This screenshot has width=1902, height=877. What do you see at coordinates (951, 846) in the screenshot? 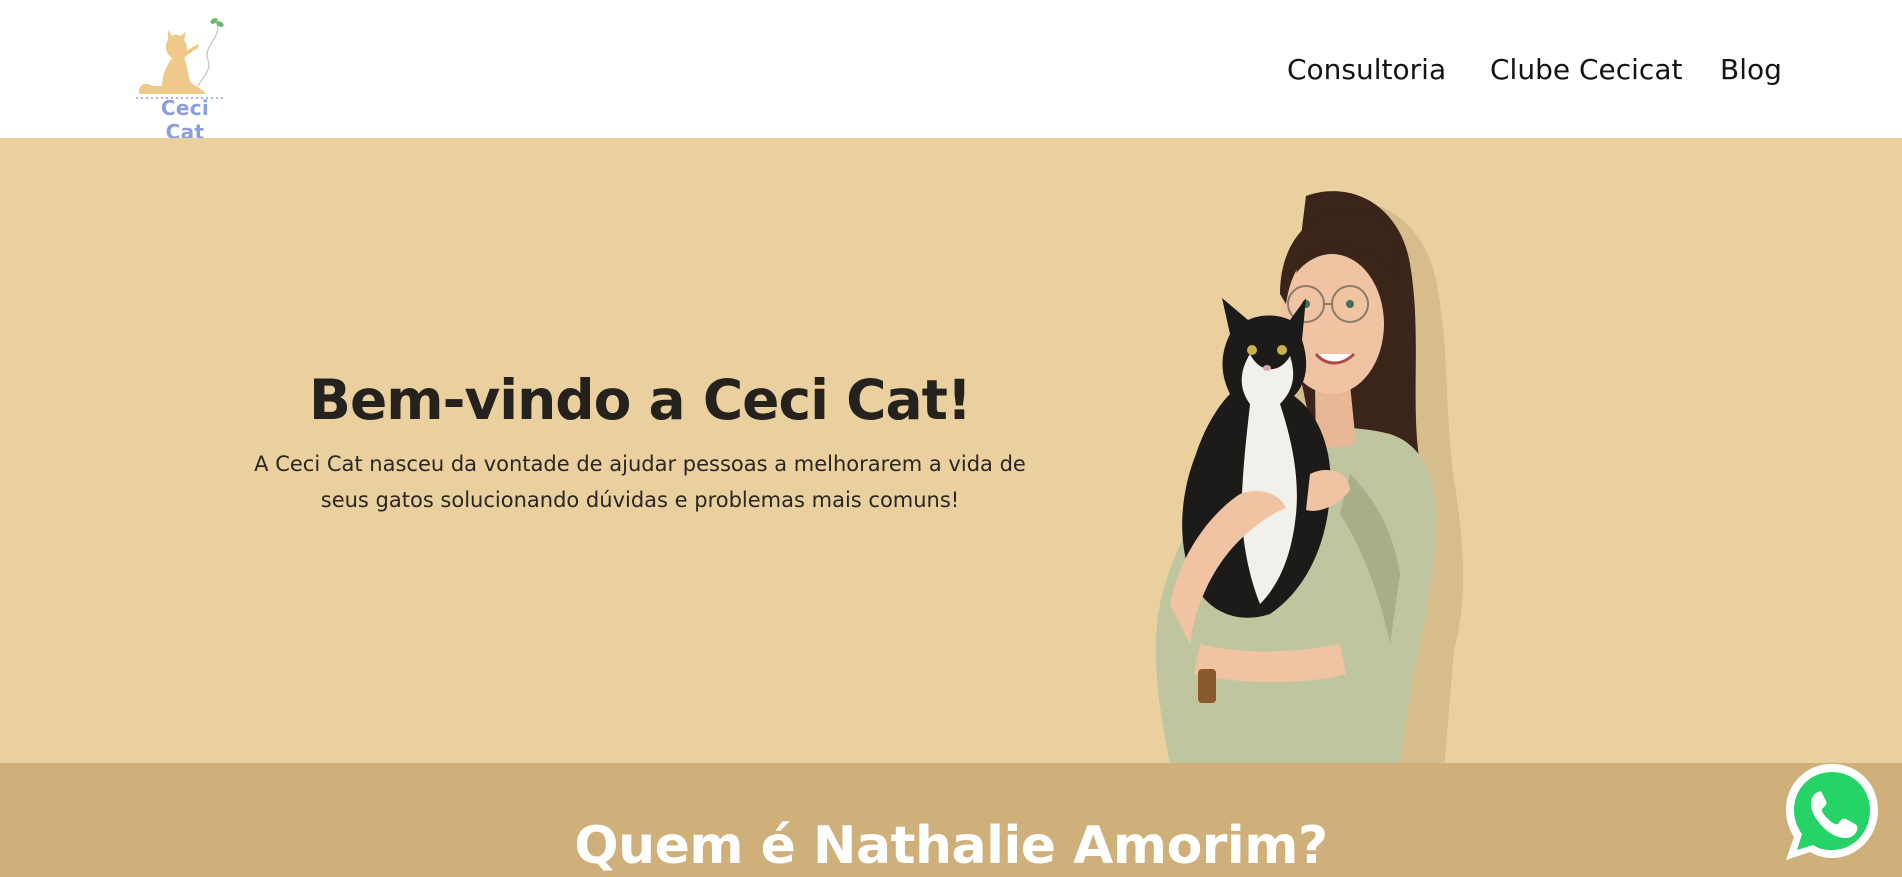
I see `about-title: Quem é Nathalie Amorim?` at bounding box center [951, 846].